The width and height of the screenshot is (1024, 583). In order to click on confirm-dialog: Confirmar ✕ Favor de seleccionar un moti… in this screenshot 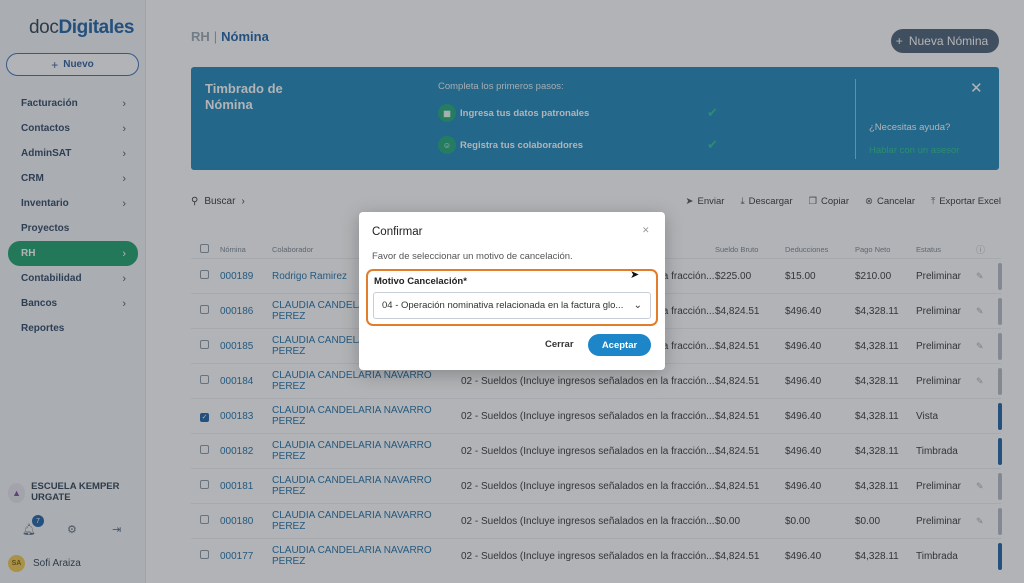, I will do `click(512, 291)`.